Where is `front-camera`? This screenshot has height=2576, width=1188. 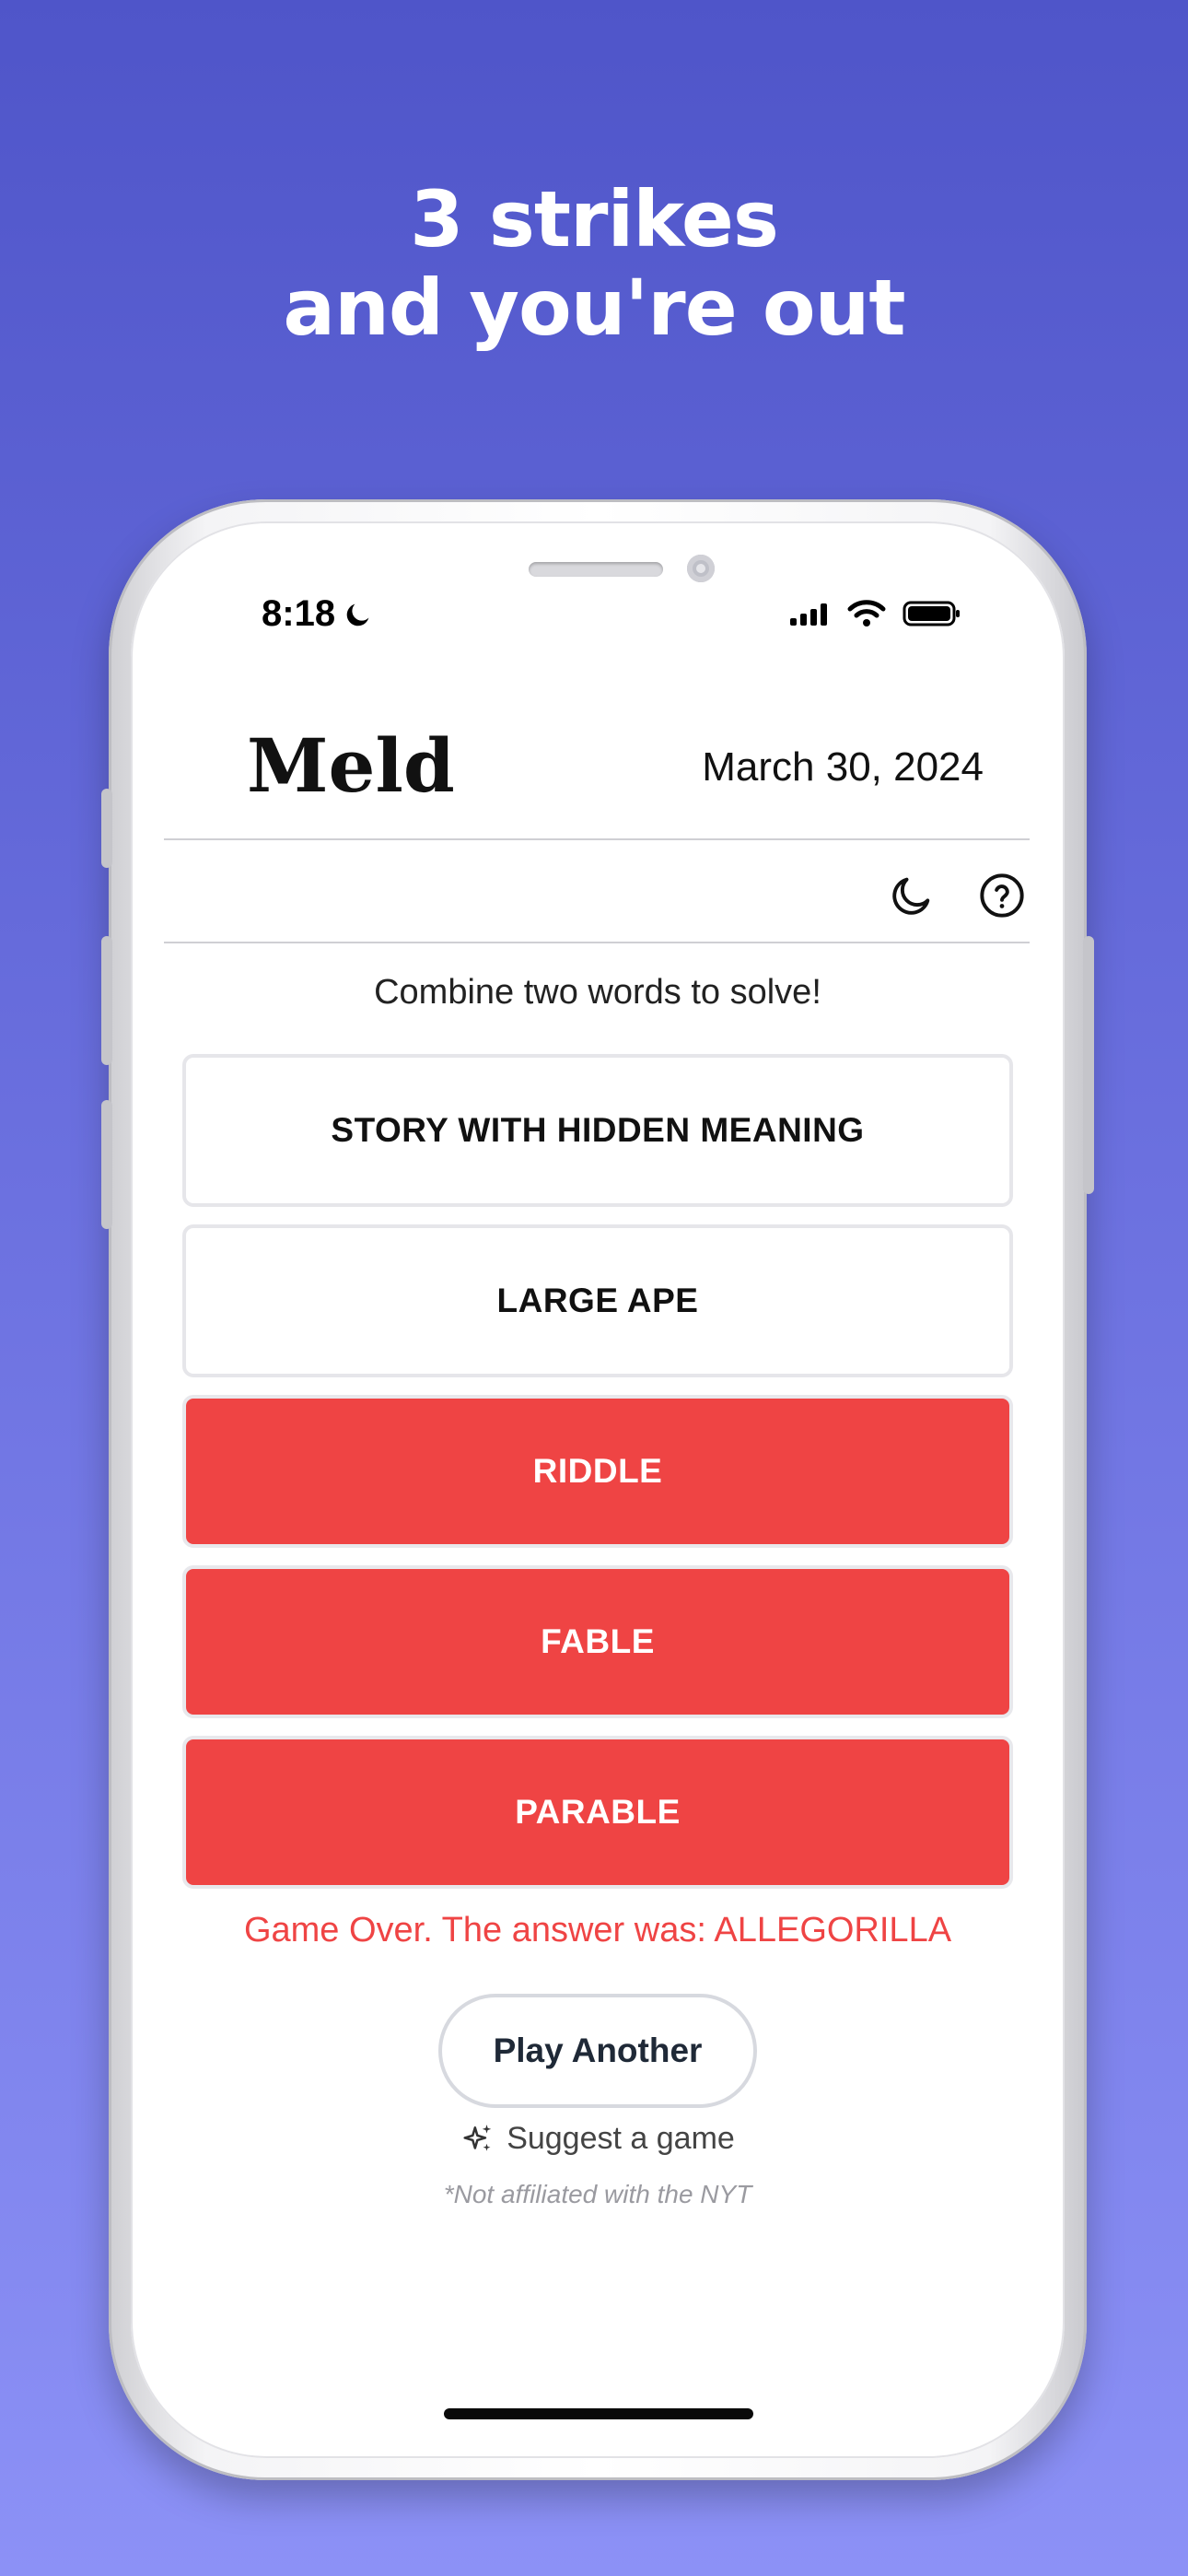 front-camera is located at coordinates (701, 568).